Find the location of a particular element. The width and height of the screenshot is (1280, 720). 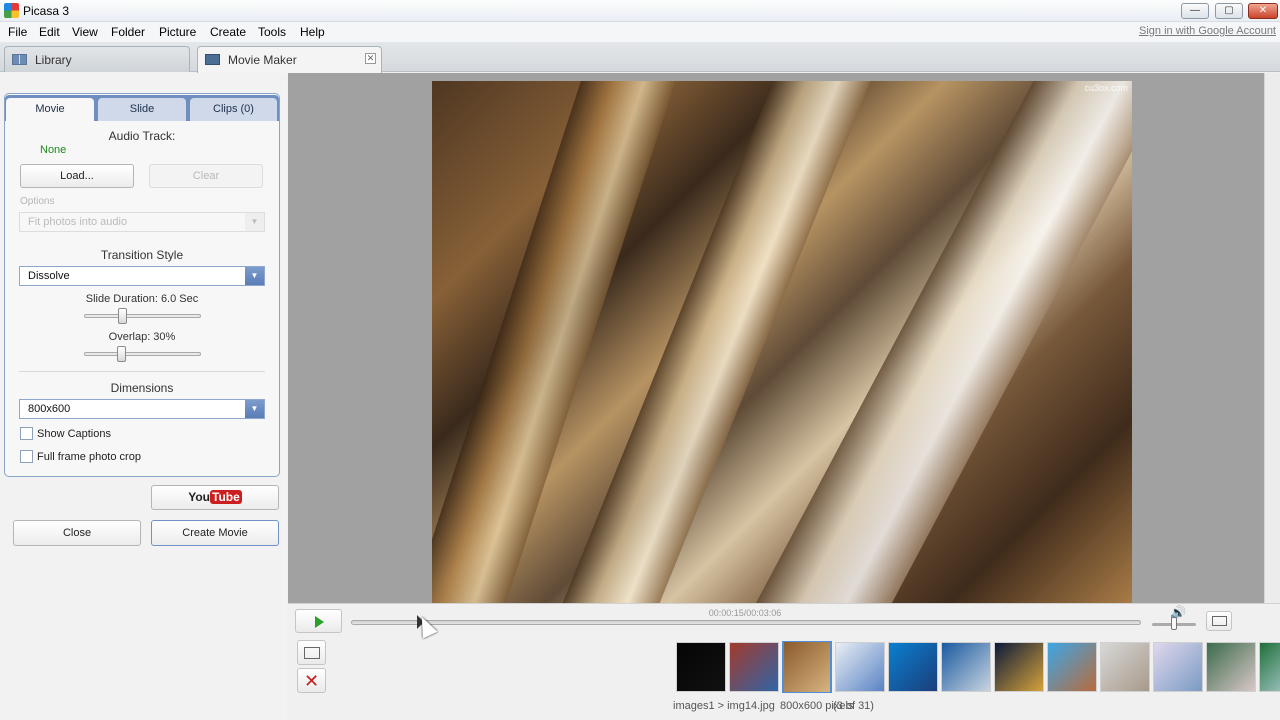

volume-thumb is located at coordinates (1174, 623).